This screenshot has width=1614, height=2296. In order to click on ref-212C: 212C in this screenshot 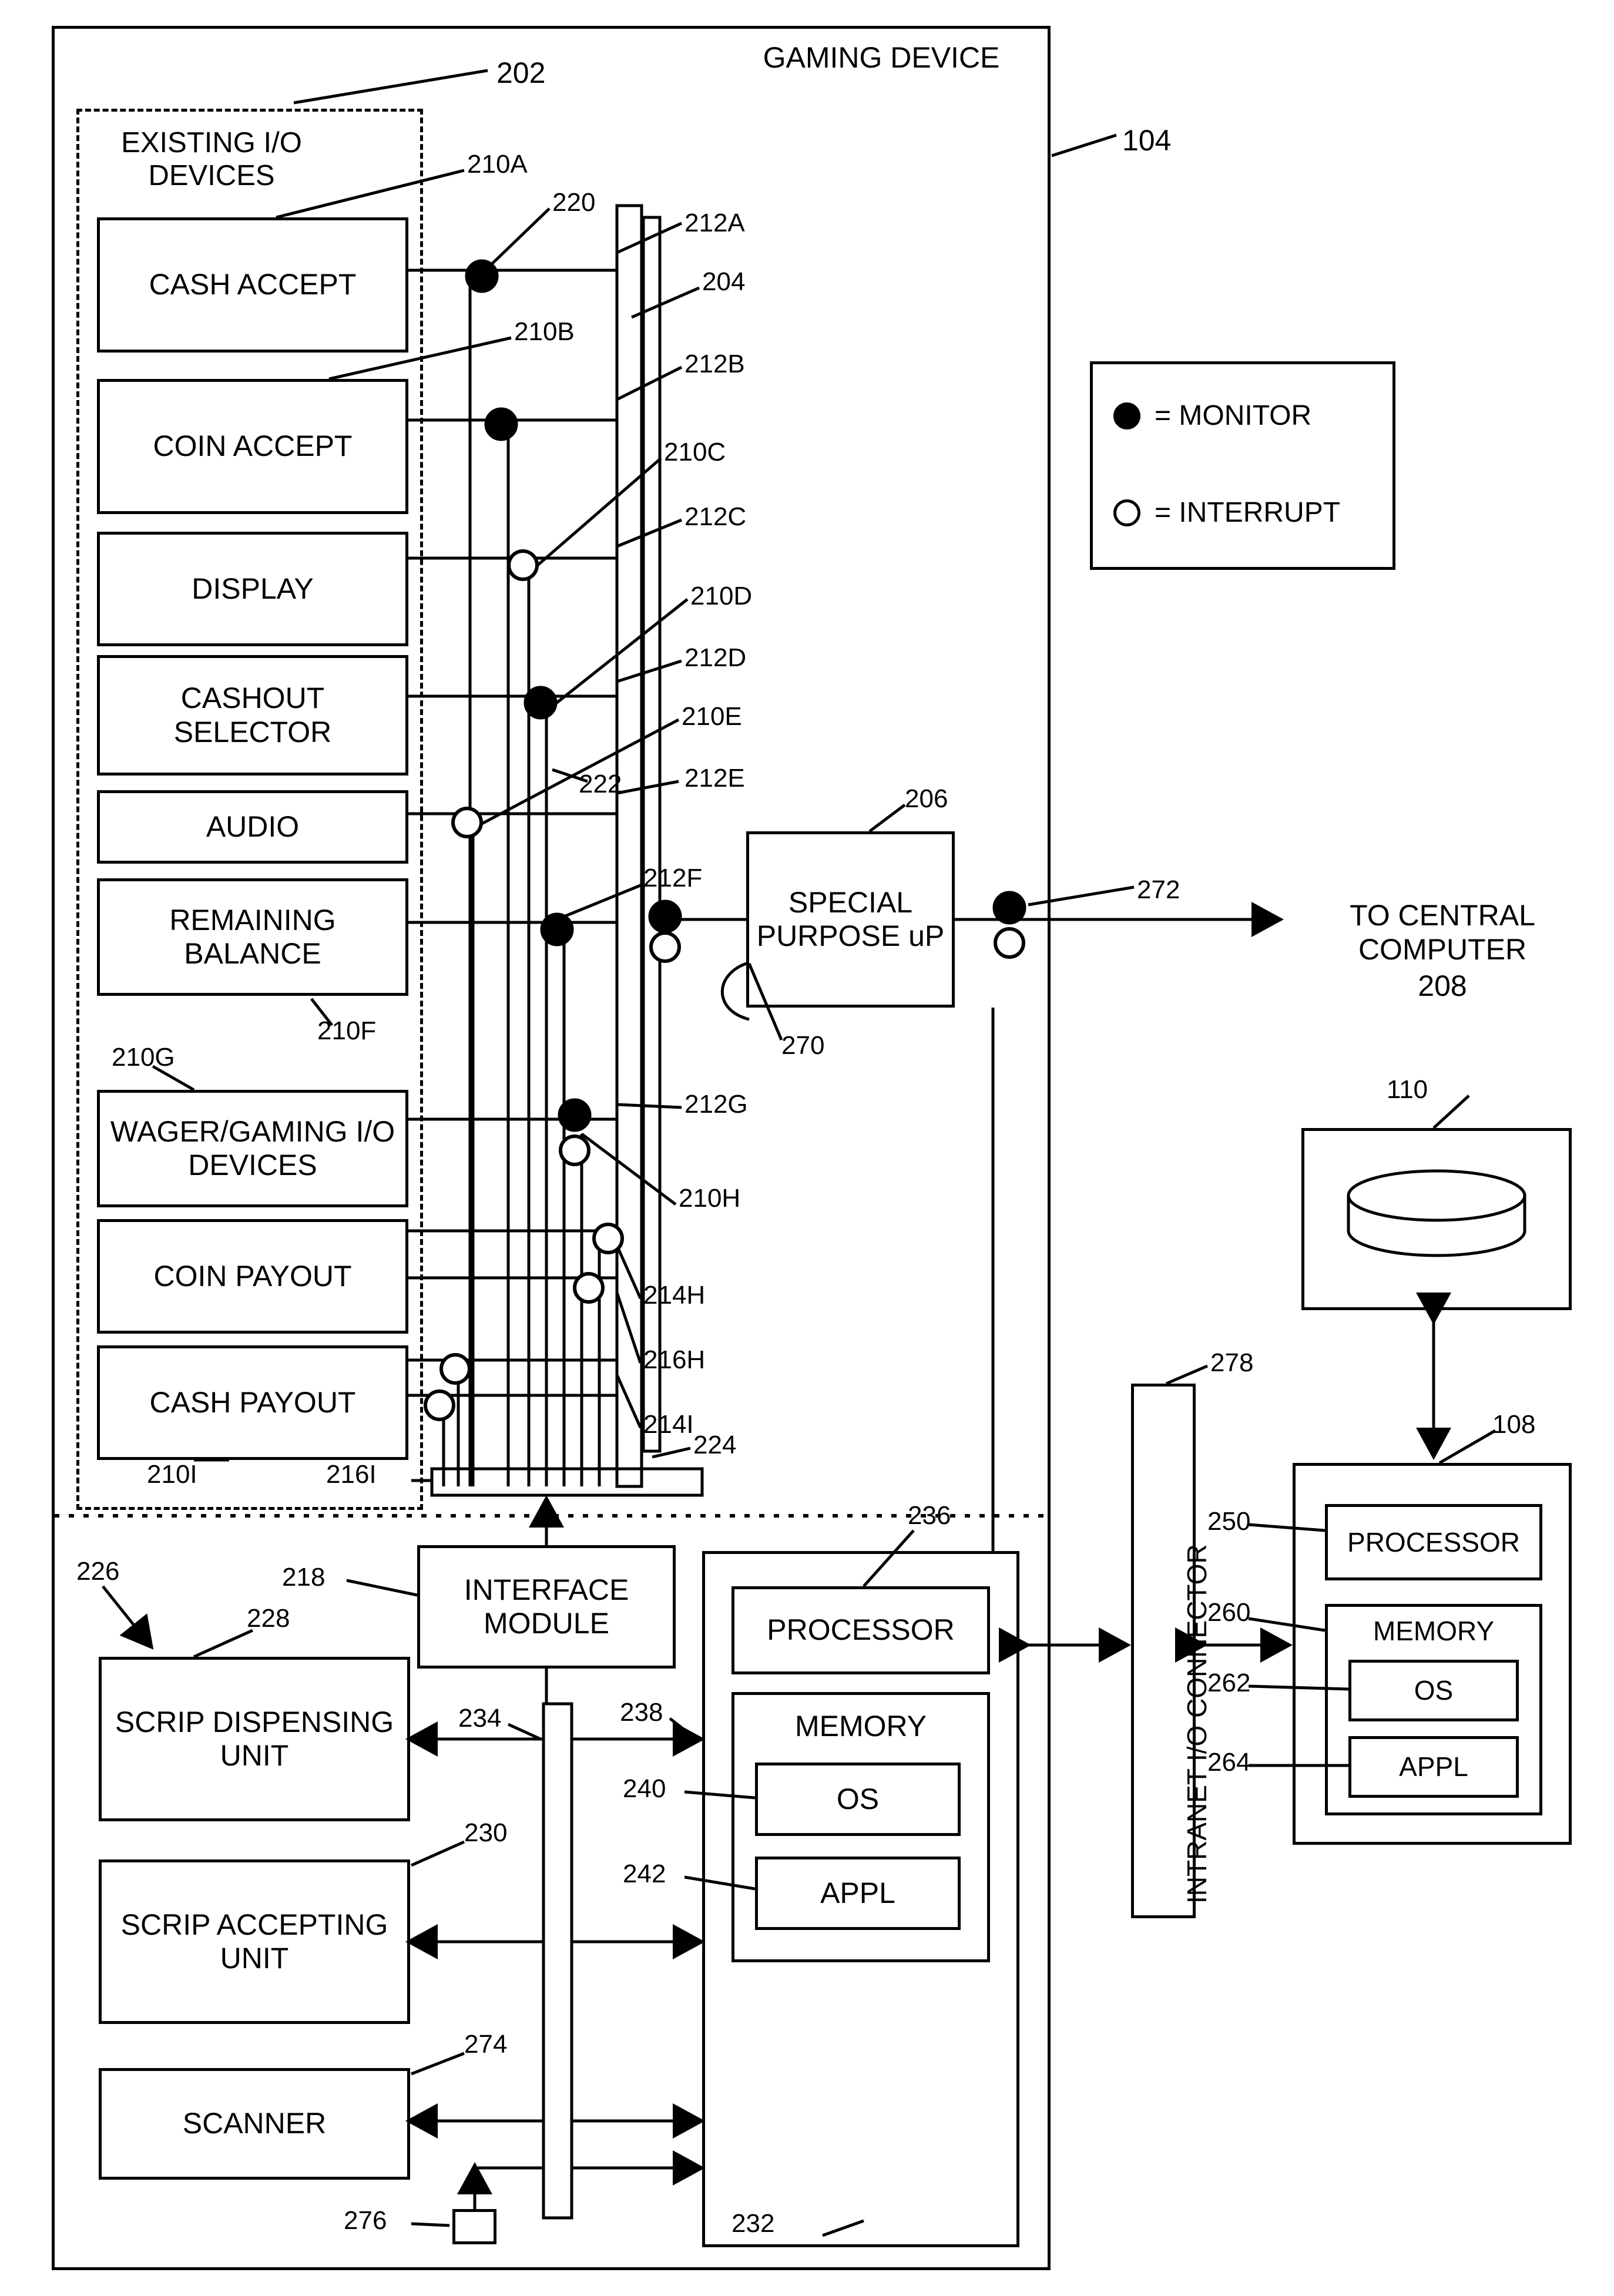, I will do `click(715, 516)`.